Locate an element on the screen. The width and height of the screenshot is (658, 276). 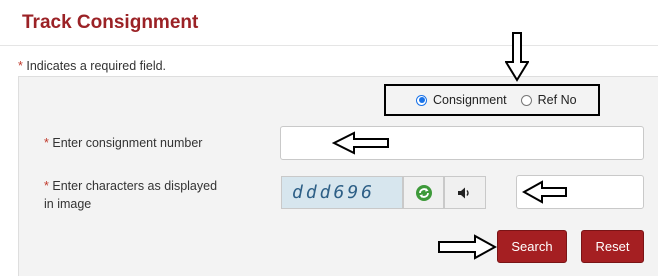
ref-no-radio is located at coordinates (526, 100).